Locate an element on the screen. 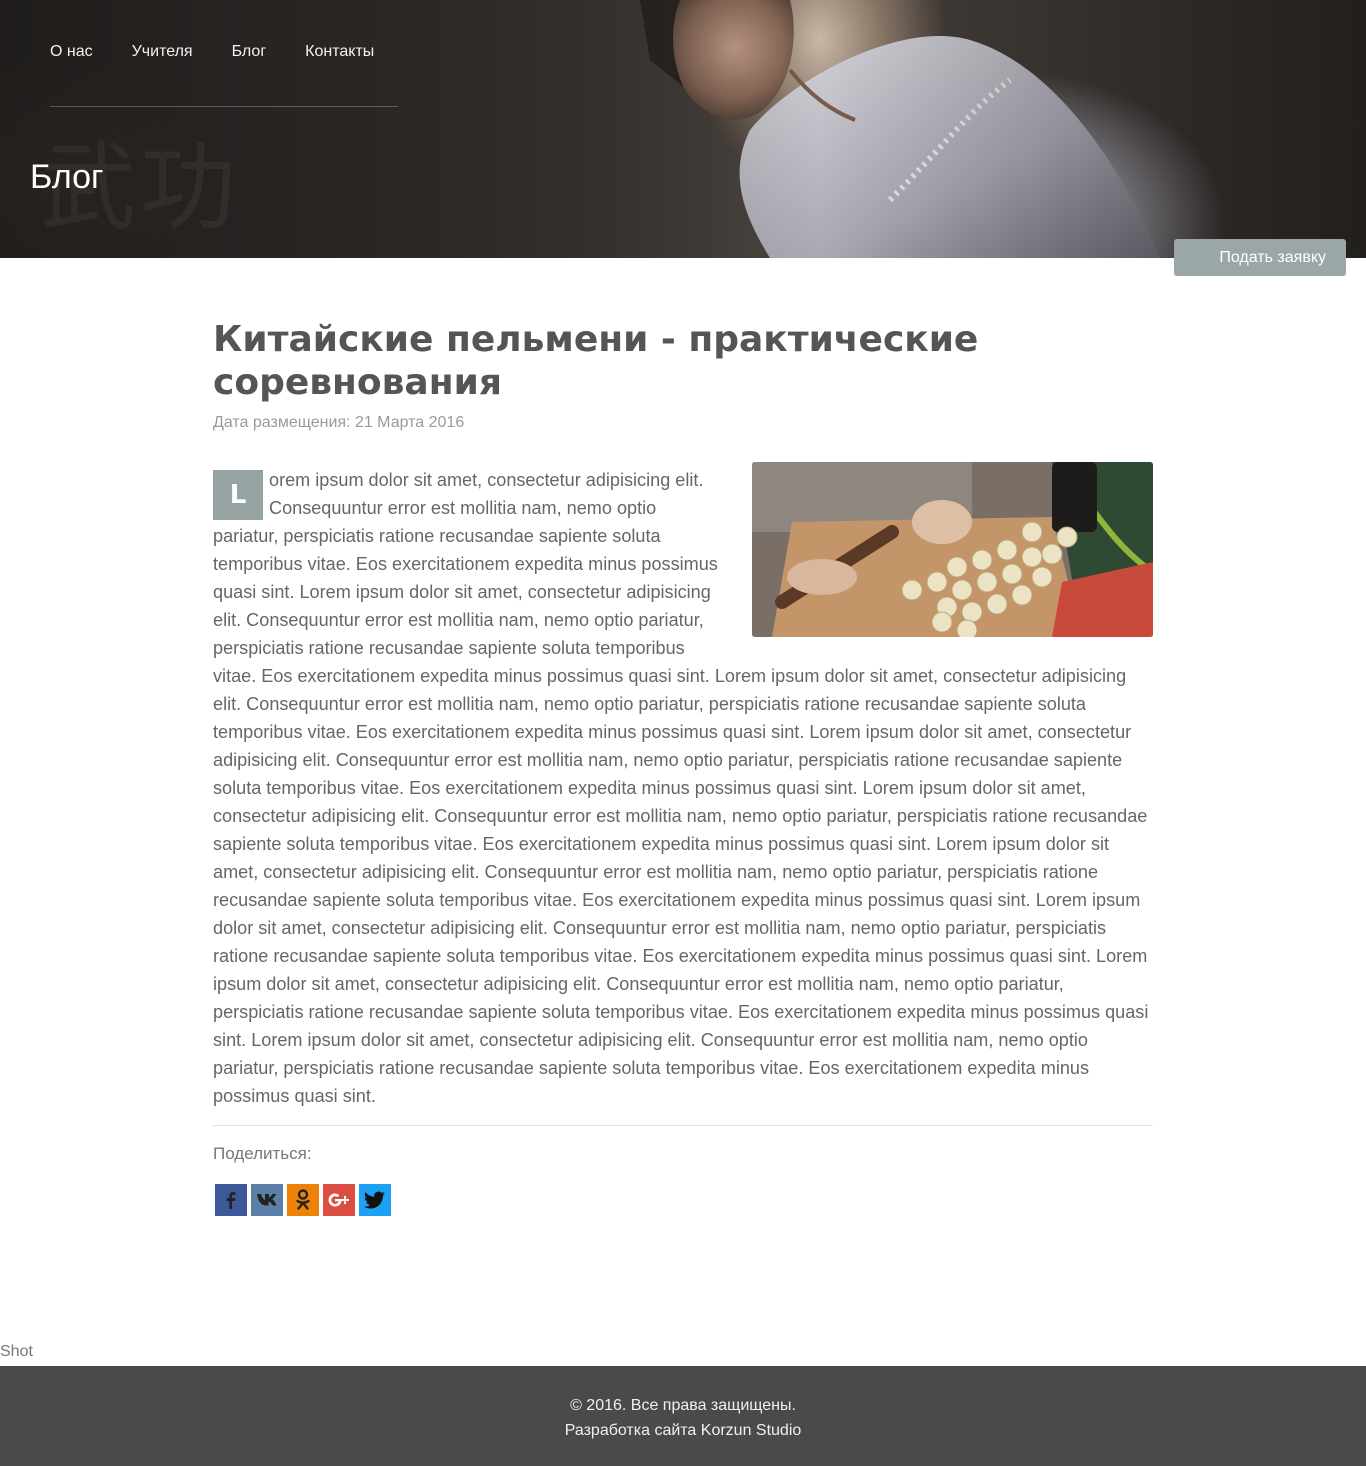 The width and height of the screenshot is (1366, 1466). facebook-share-button is located at coordinates (231, 1200).